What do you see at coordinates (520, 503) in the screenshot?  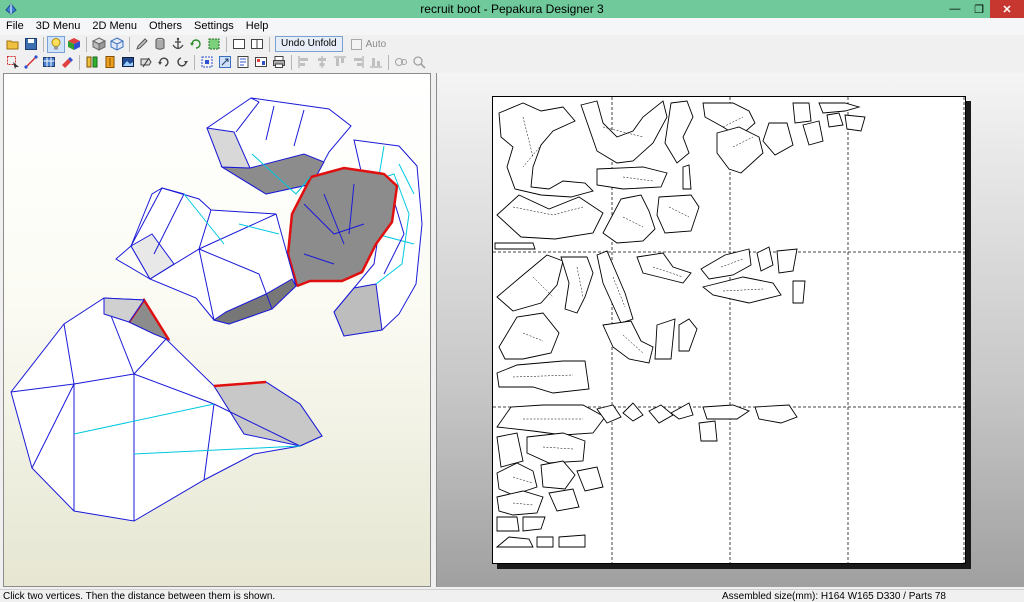 I see `part-row5-f` at bounding box center [520, 503].